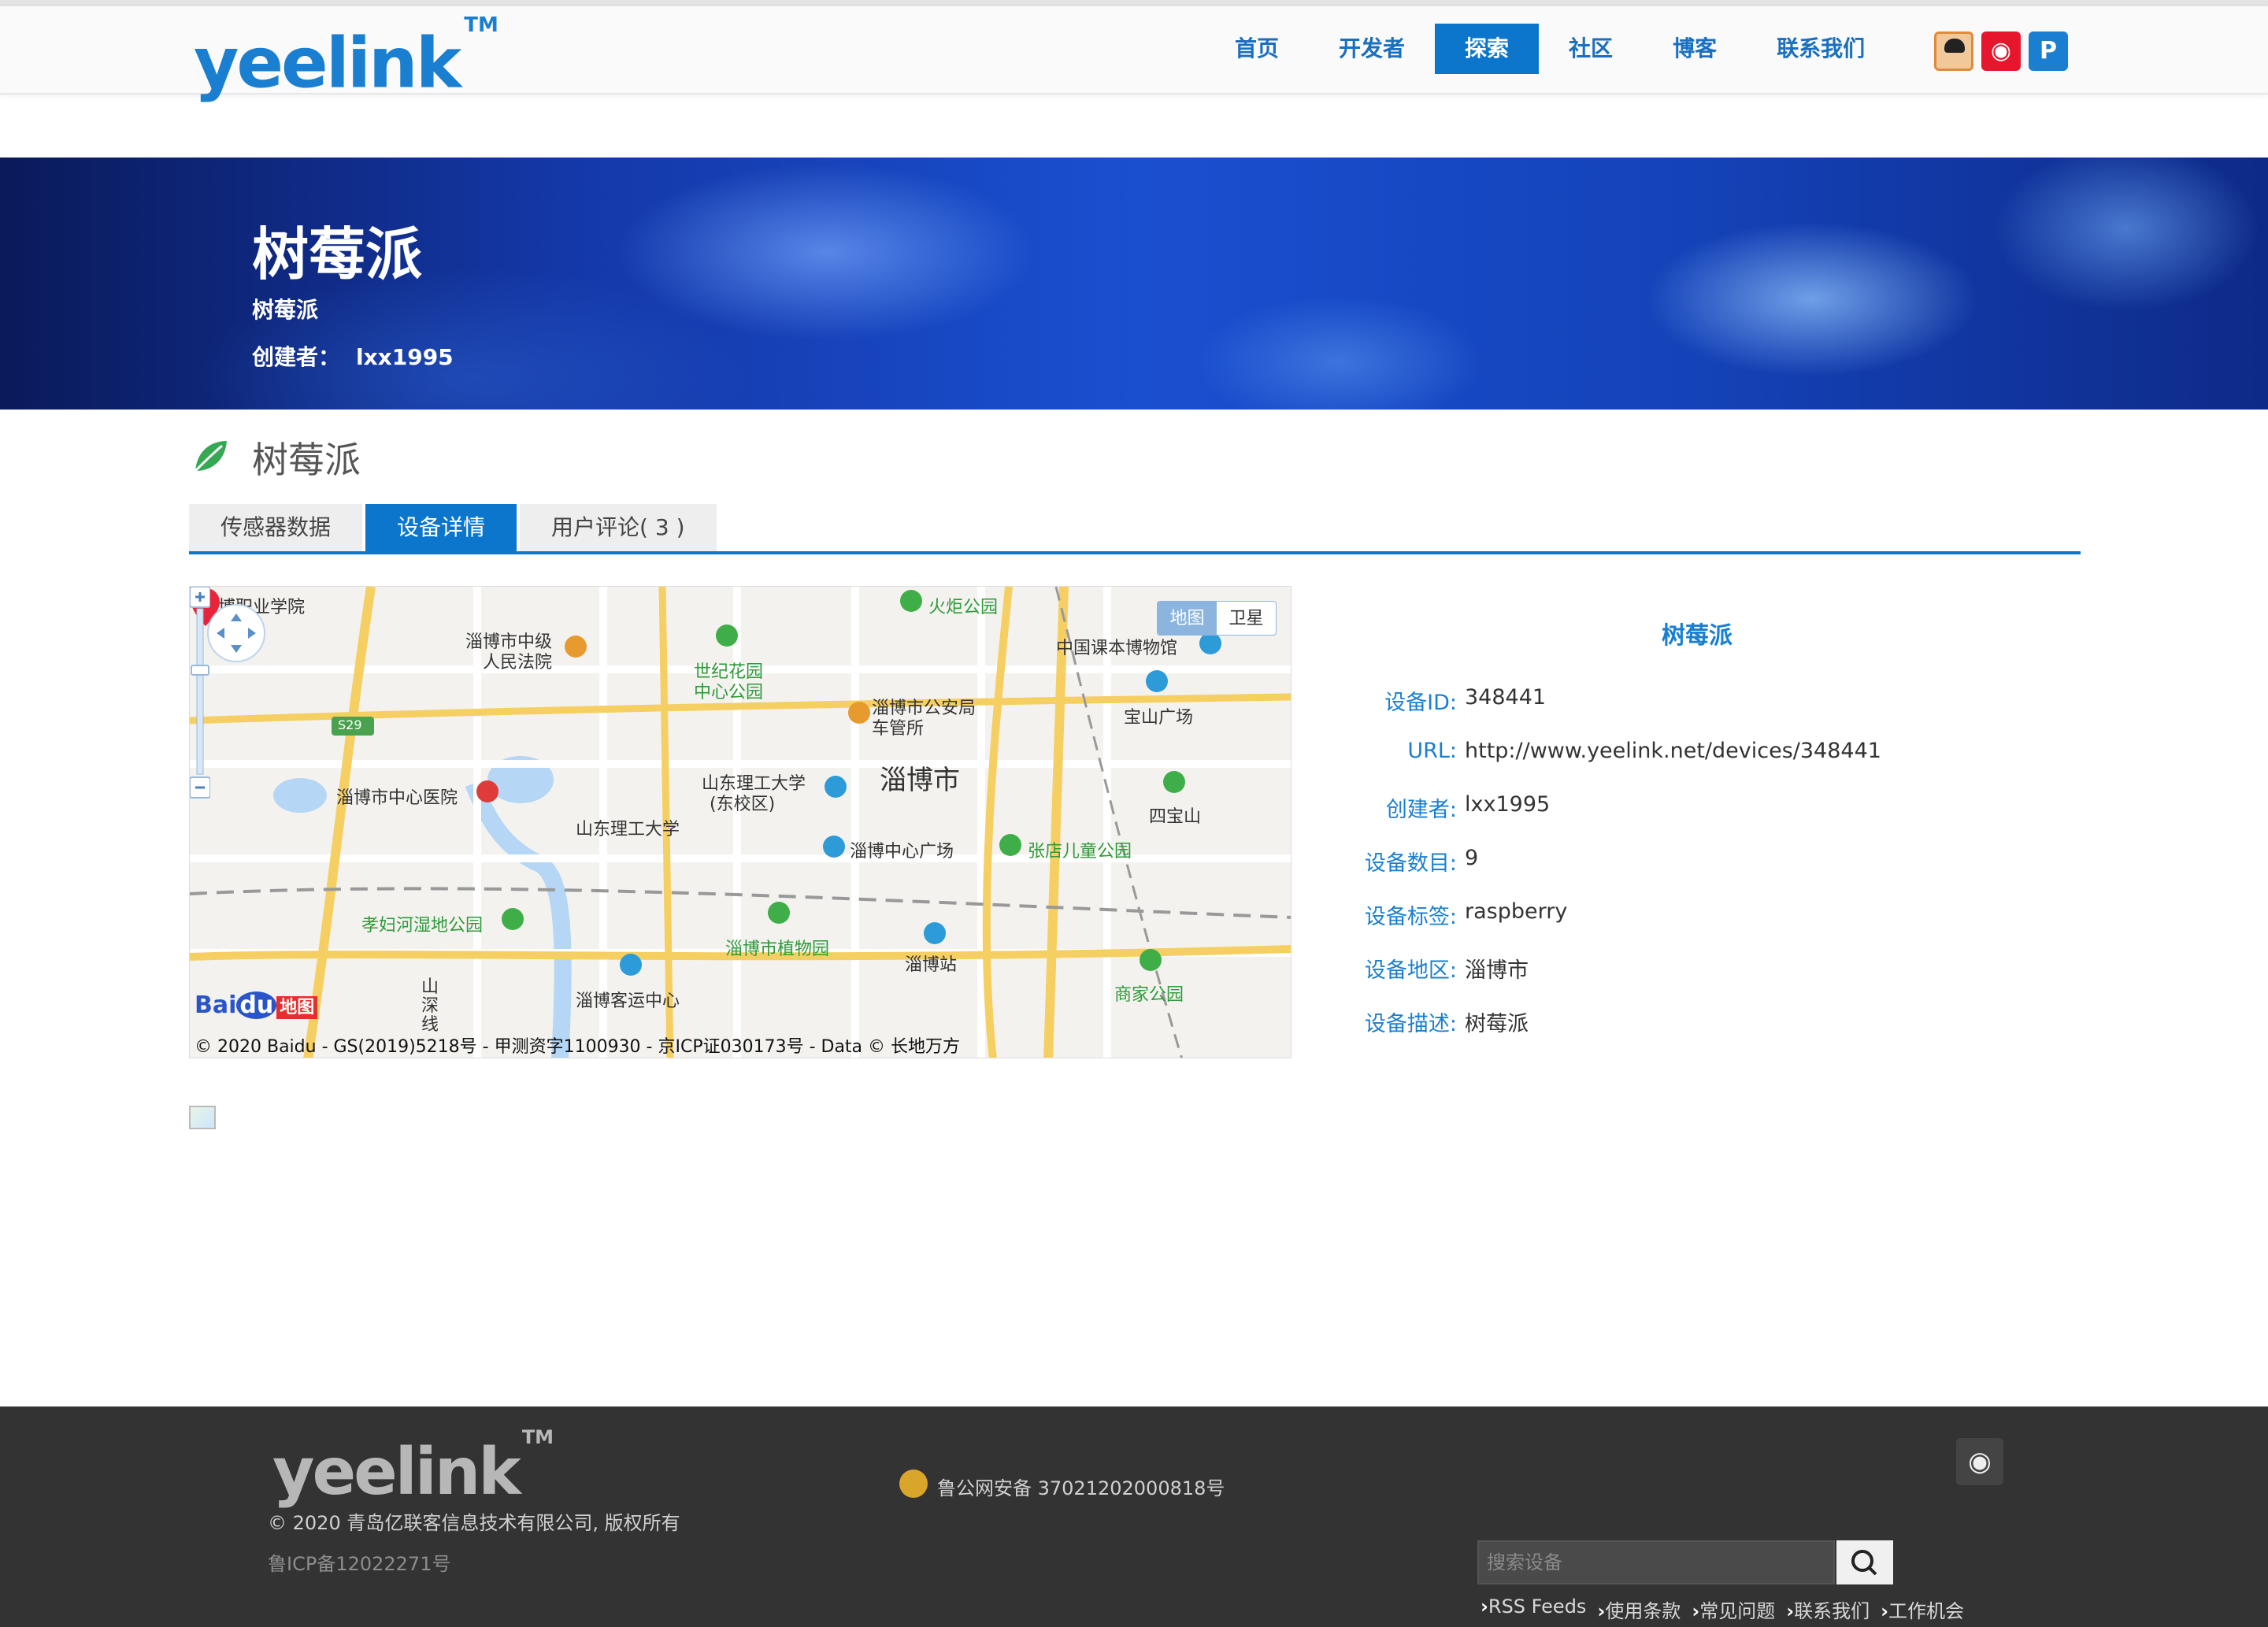  I want to click on map-label-wetland-park: 孝妇河湿地公园, so click(422, 926).